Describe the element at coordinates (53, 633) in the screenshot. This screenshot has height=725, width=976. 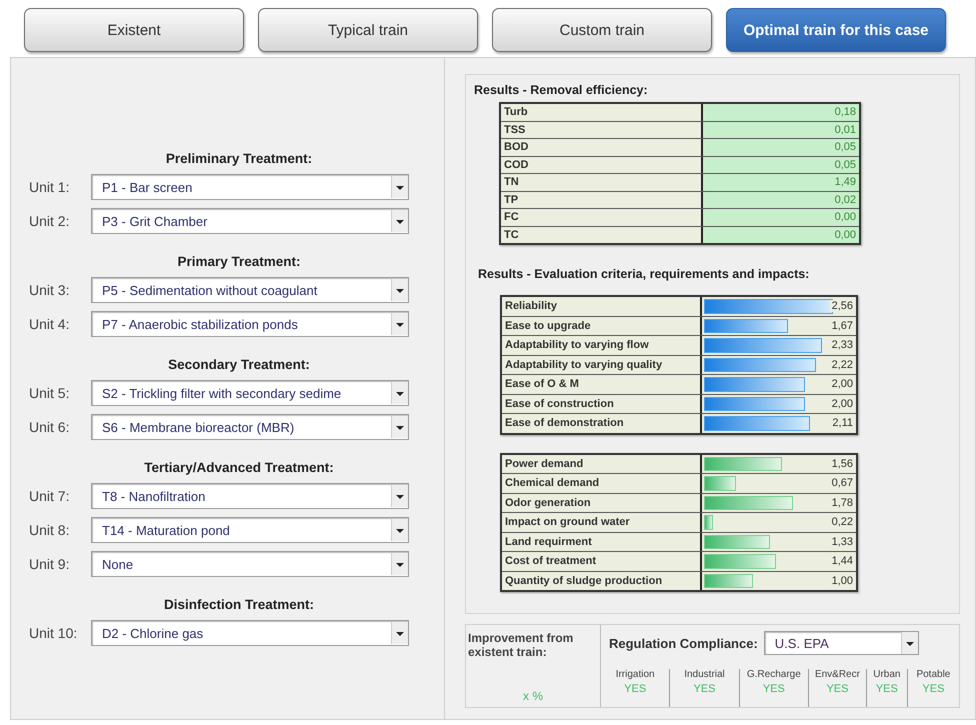
I see `unit-label: Unit 10:` at that location.